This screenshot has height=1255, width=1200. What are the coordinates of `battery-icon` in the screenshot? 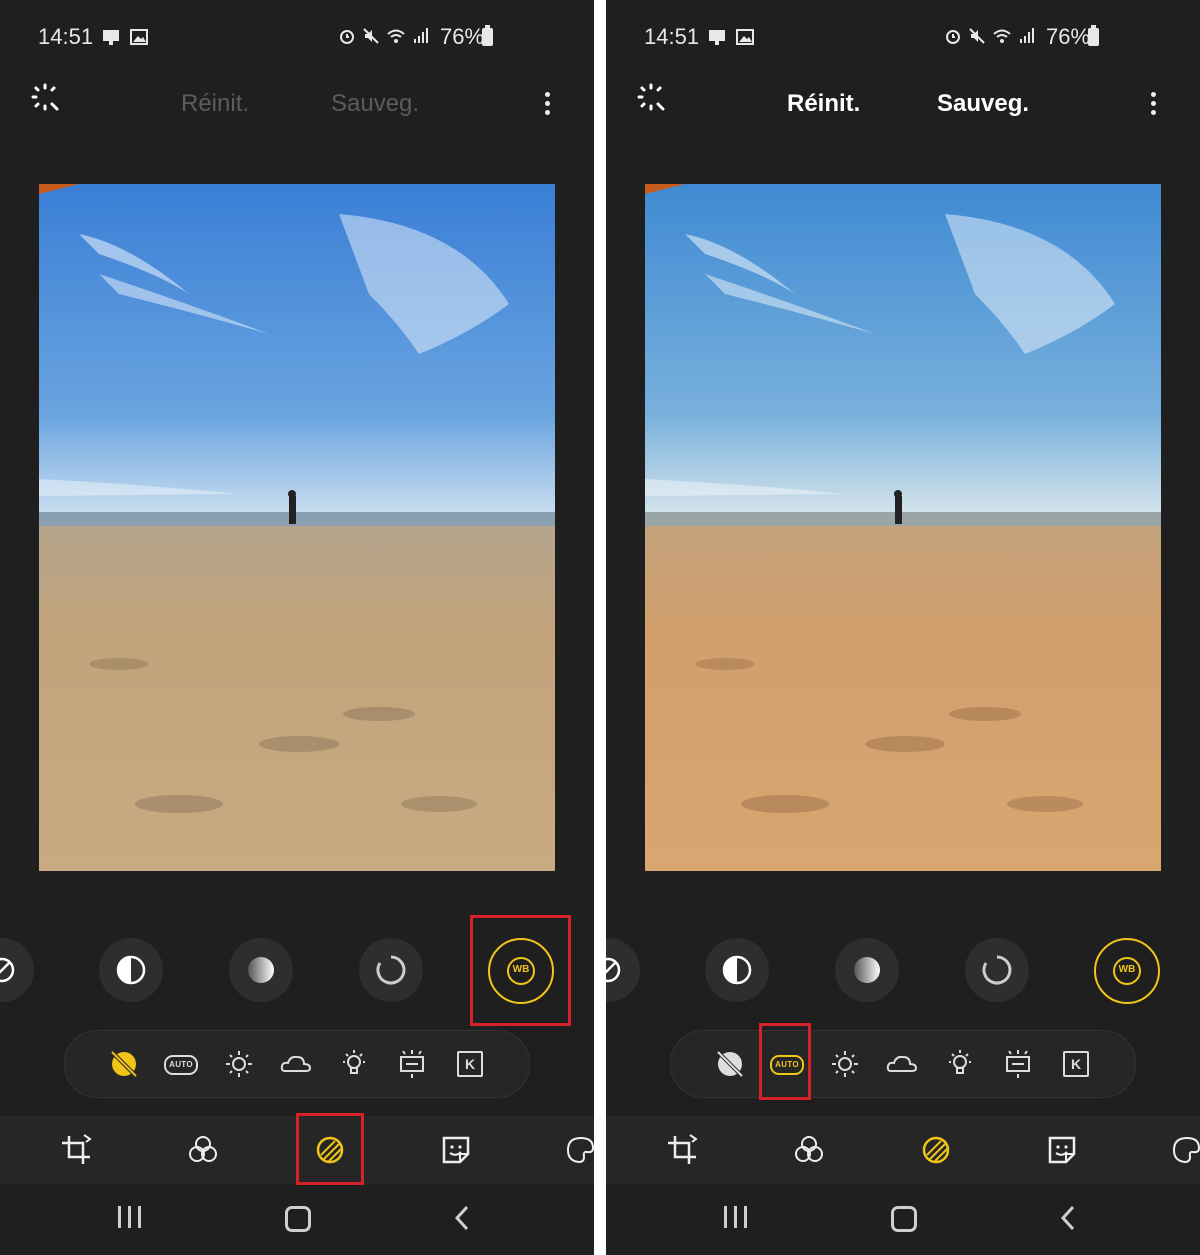 It's located at (487, 35).